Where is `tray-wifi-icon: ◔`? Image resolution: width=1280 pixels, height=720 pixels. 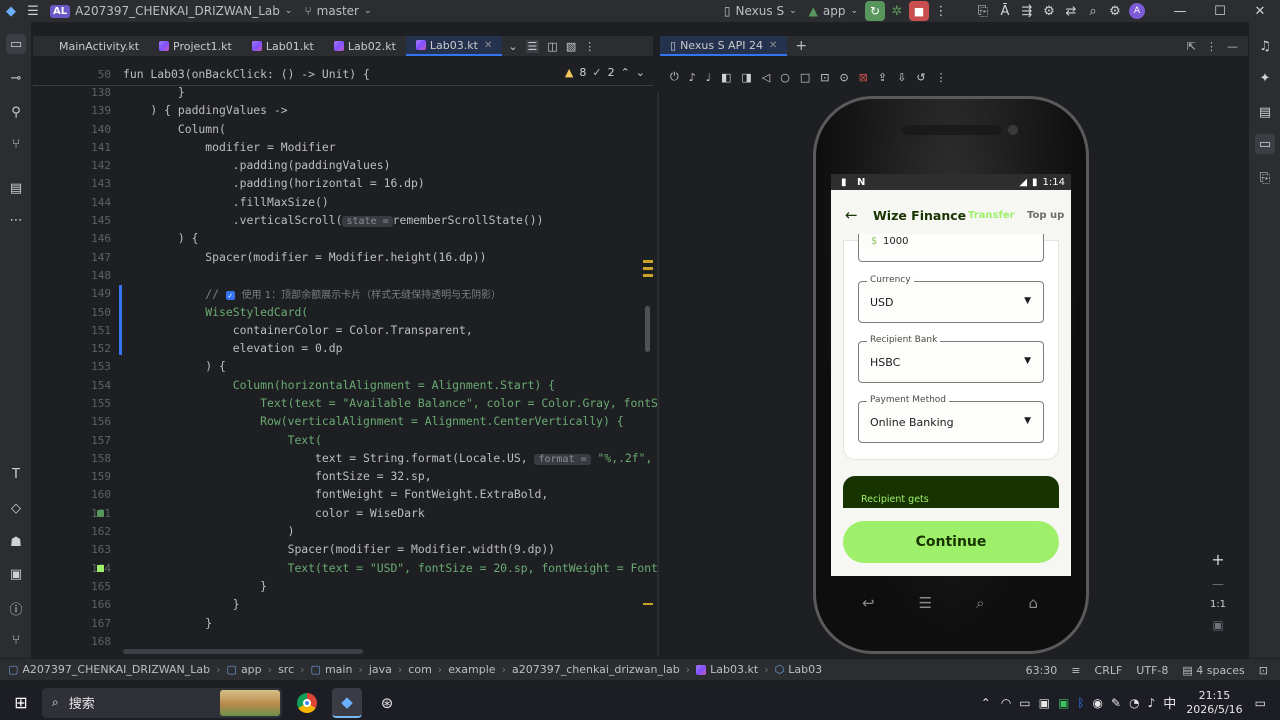 tray-wifi-icon: ◔ is located at coordinates (1134, 703).